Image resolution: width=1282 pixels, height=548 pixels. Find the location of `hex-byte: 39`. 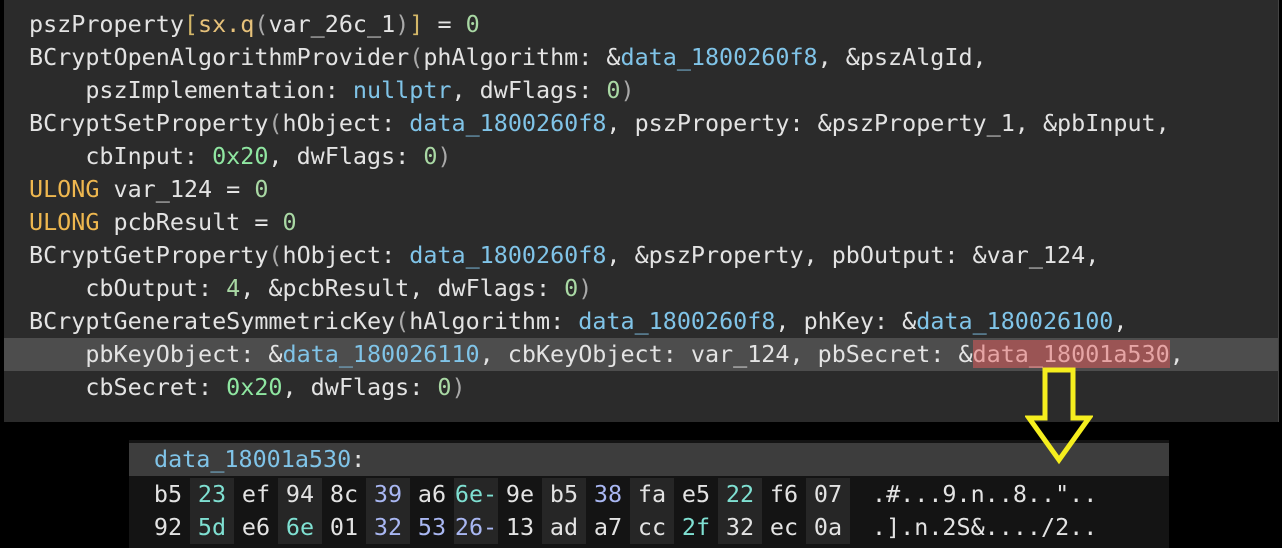

hex-byte: 39 is located at coordinates (388, 494).